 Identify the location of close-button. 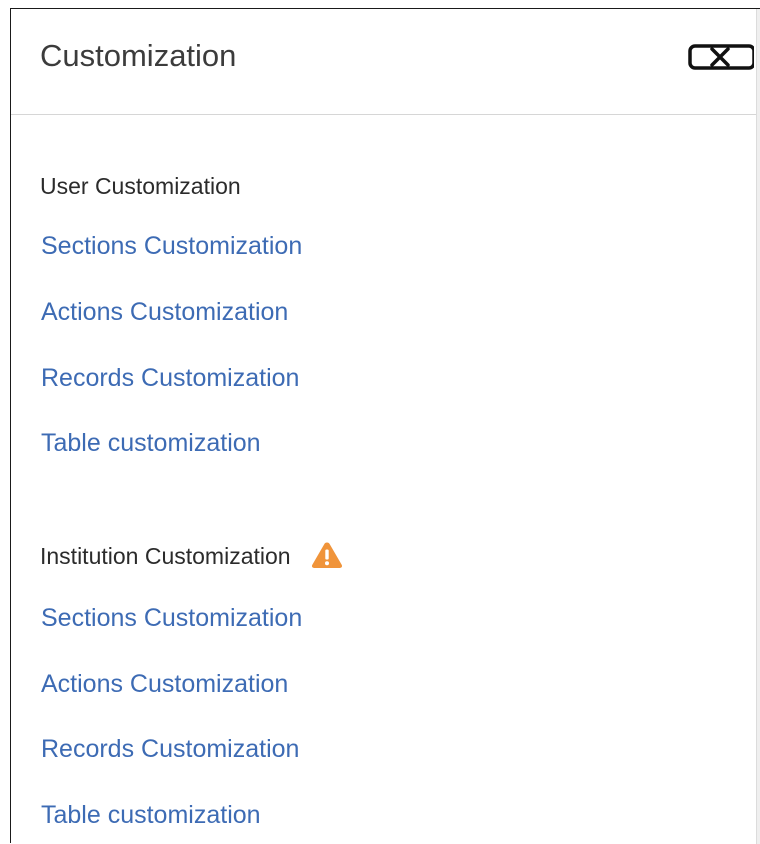
(721, 57).